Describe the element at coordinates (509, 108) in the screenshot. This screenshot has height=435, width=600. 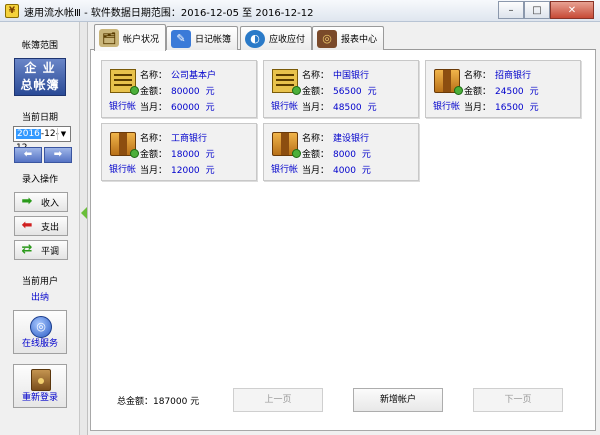
I see `account-month: 16500` at that location.